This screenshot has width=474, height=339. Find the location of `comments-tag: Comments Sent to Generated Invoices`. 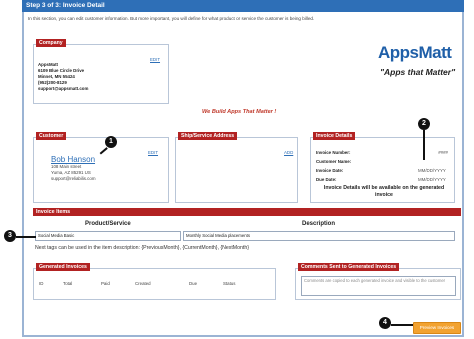

comments-tag: Comments Sent to Generated Invoices is located at coordinates (349, 267).